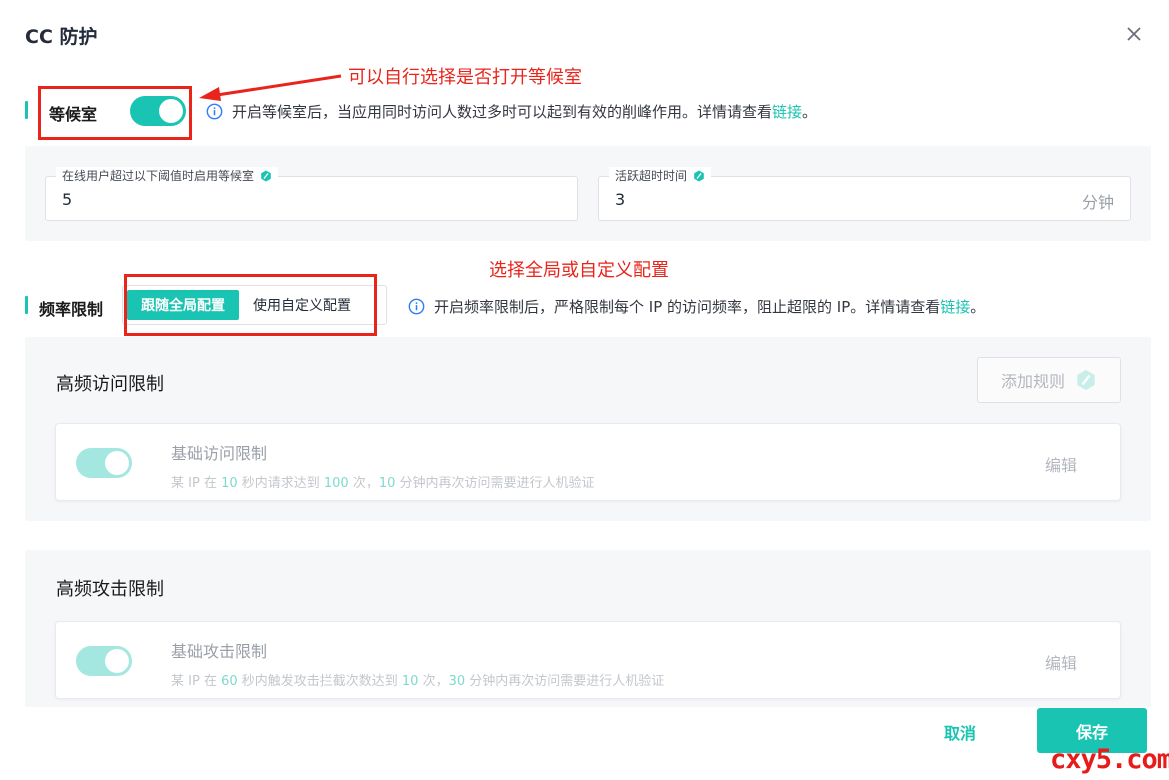  What do you see at coordinates (960, 732) in the screenshot?
I see `cancel-button: 取消` at bounding box center [960, 732].